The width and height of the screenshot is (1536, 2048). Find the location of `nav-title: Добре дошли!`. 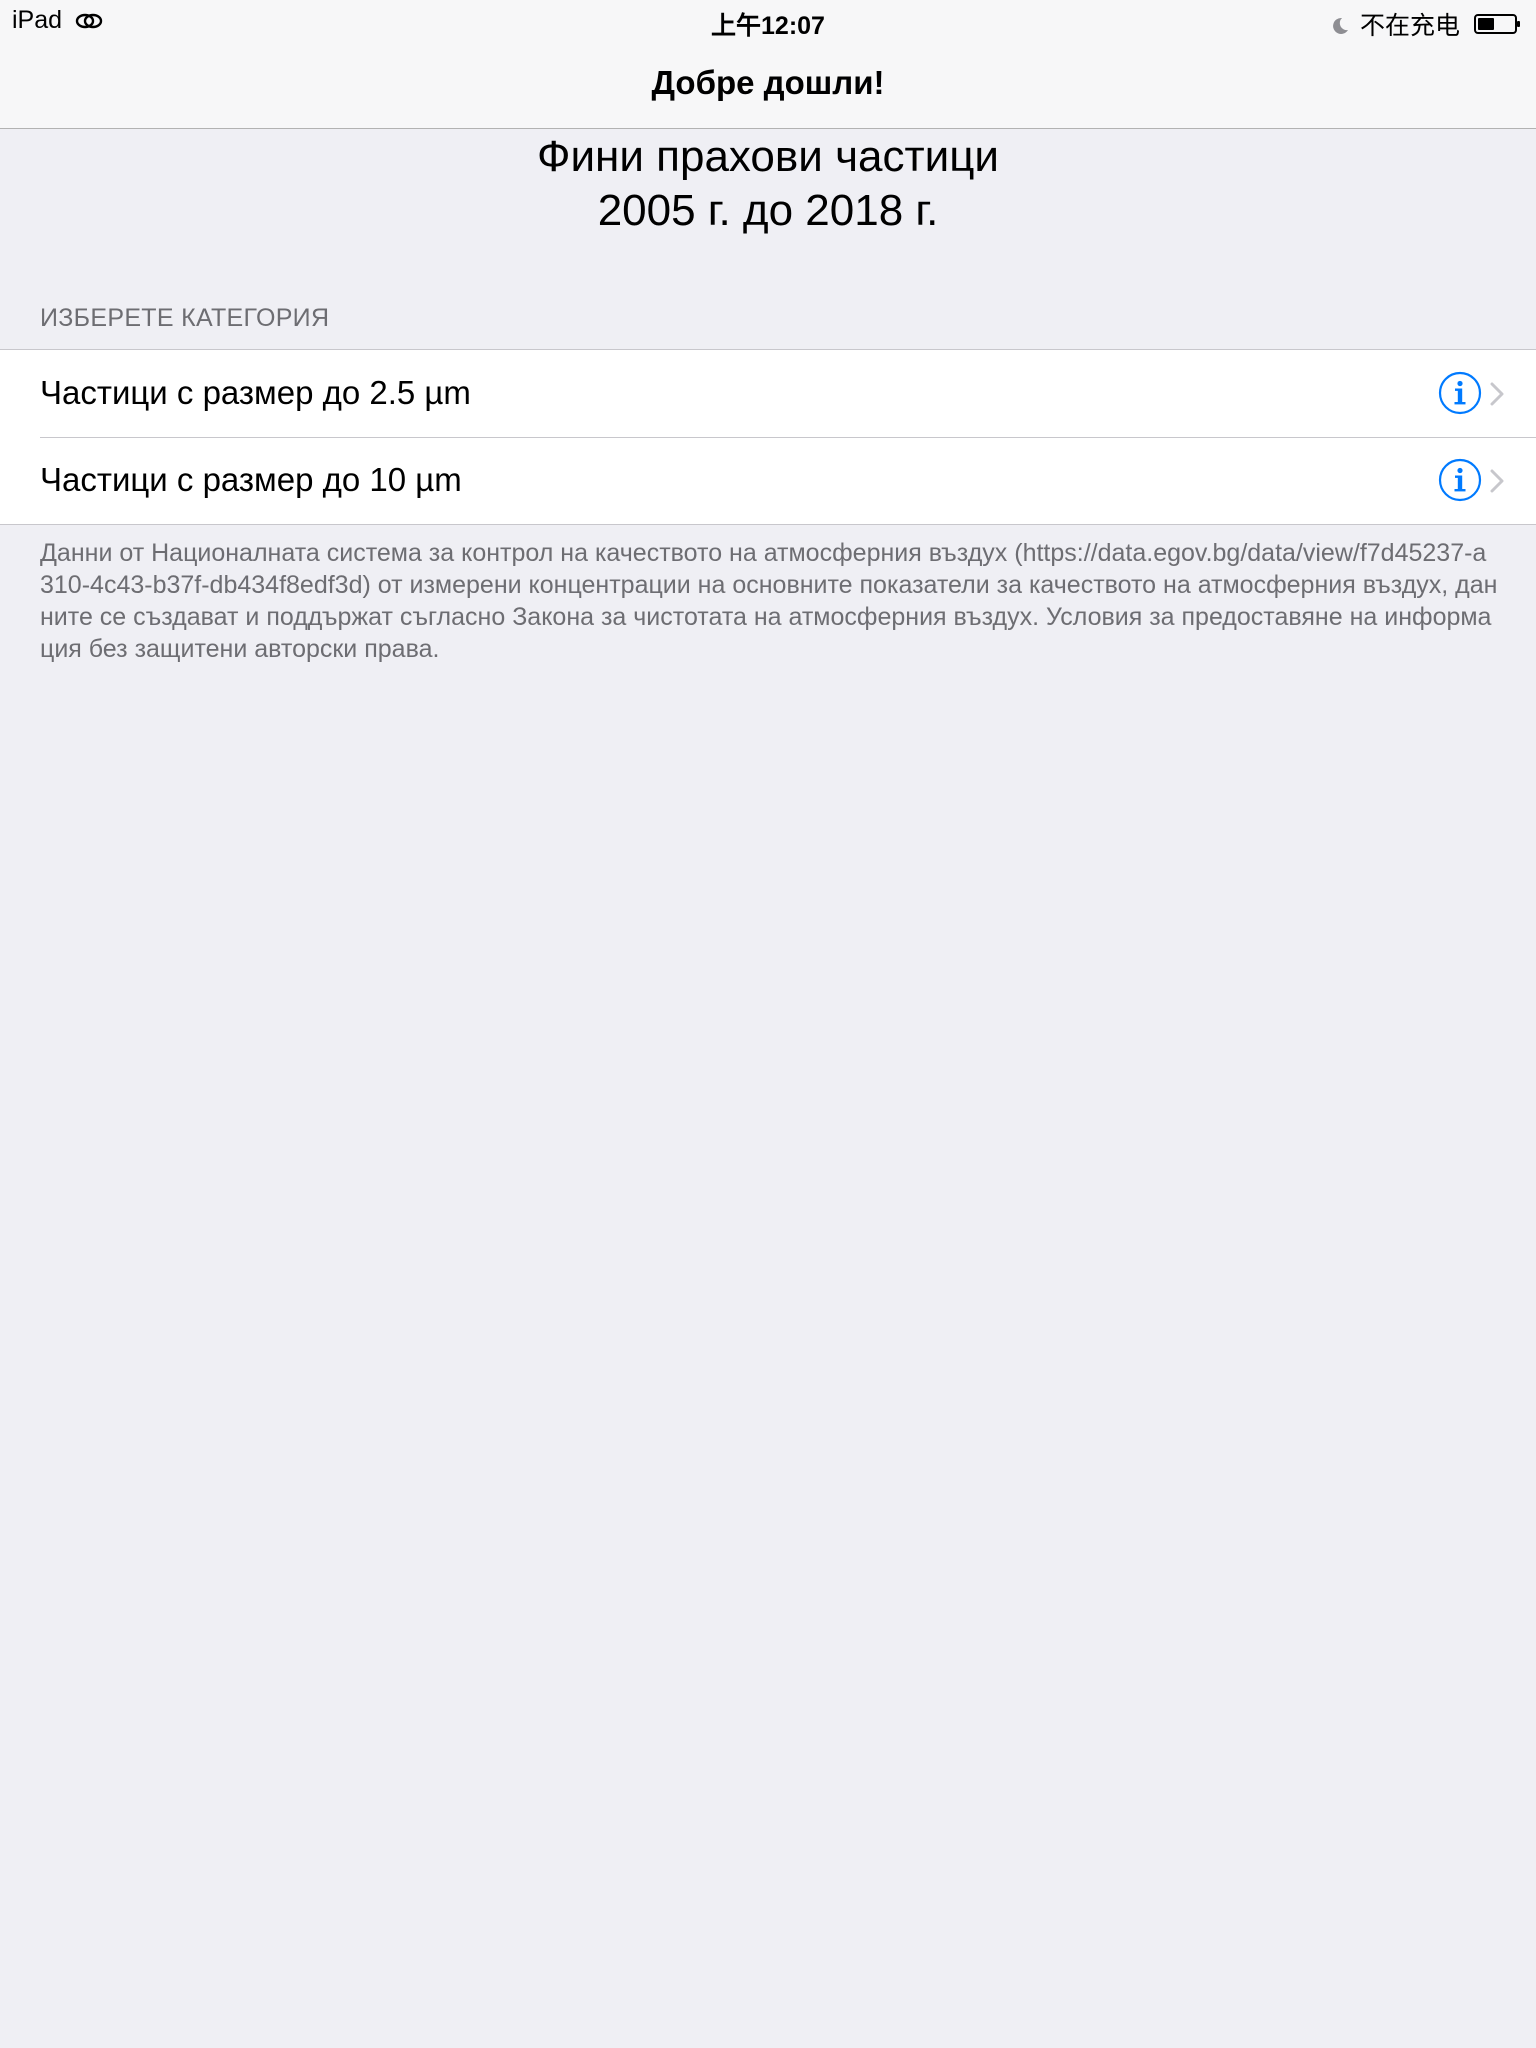

nav-title: Добре дошли! is located at coordinates (768, 82).